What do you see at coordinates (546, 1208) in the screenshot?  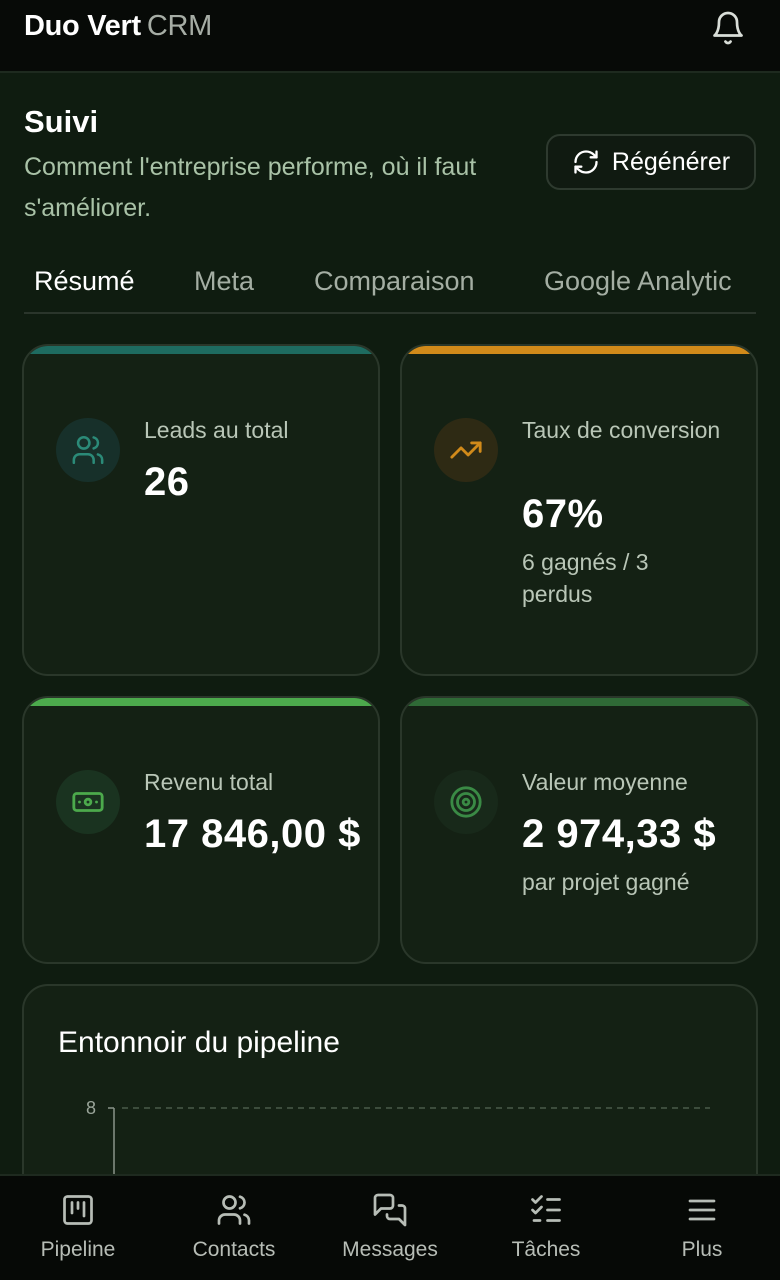 I see `checklist-icon` at bounding box center [546, 1208].